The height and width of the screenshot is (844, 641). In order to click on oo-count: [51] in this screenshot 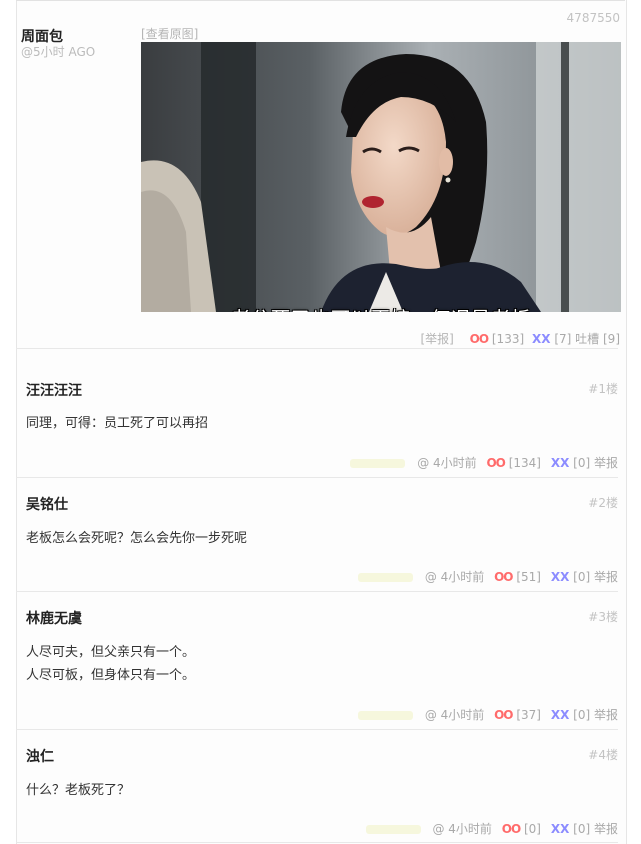, I will do `click(528, 577)`.